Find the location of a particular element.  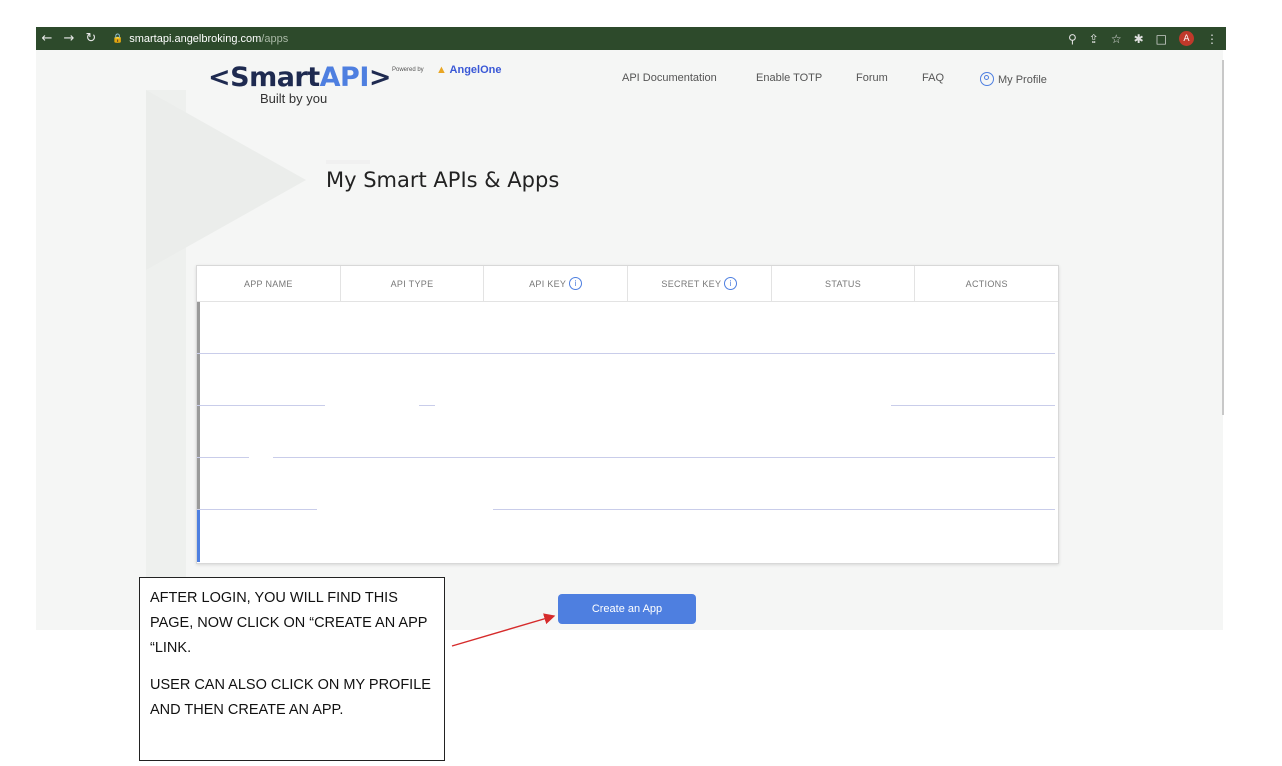

address-bar: 🔒 smartapi.angelbroking.com/apps is located at coordinates (200, 39).